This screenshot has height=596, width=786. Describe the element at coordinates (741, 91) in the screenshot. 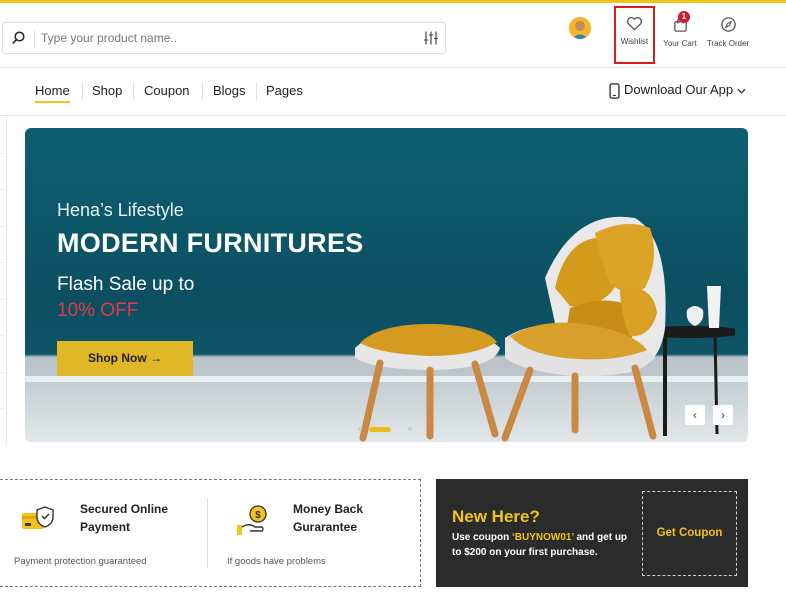

I see `chevron-down-icon` at that location.